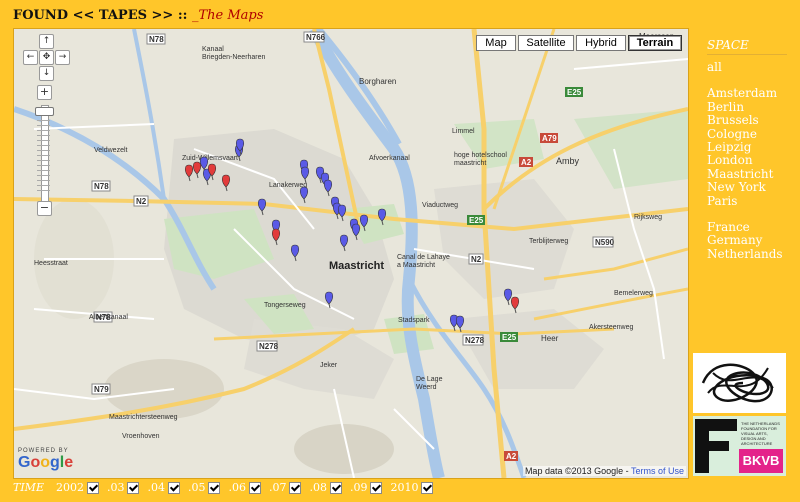 Image resolution: width=800 pixels, height=502 pixels. Describe the element at coordinates (716, 446) in the screenshot. I see `f-letter-icon` at that location.